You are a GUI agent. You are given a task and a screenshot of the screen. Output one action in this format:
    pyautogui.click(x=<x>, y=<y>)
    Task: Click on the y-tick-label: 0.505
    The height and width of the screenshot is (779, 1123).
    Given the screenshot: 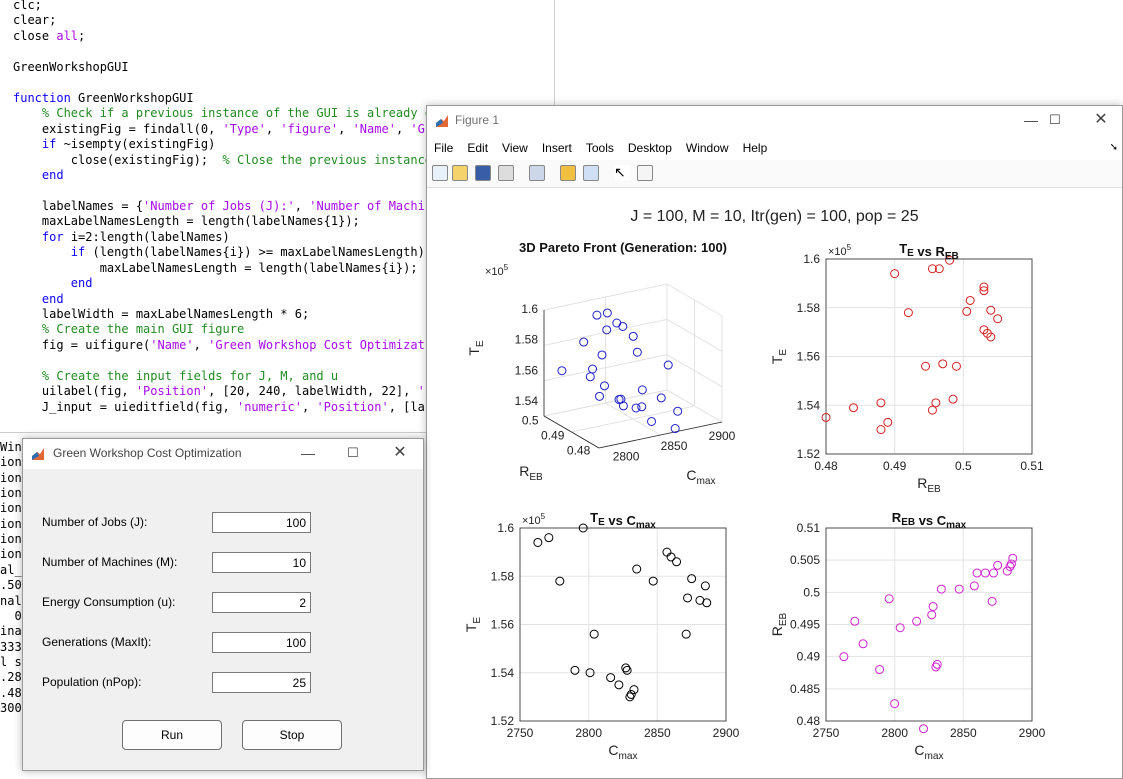 What is the action you would take?
    pyautogui.click(x=805, y=560)
    